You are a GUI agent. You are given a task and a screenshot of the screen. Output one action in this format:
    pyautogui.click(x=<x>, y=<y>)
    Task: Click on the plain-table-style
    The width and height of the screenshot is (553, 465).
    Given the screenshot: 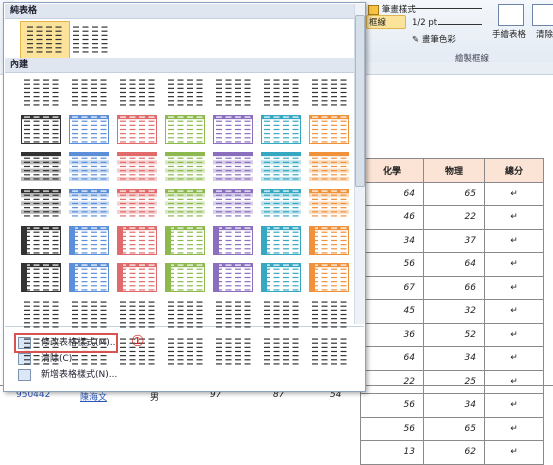 What is the action you would take?
    pyautogui.click(x=90, y=39)
    